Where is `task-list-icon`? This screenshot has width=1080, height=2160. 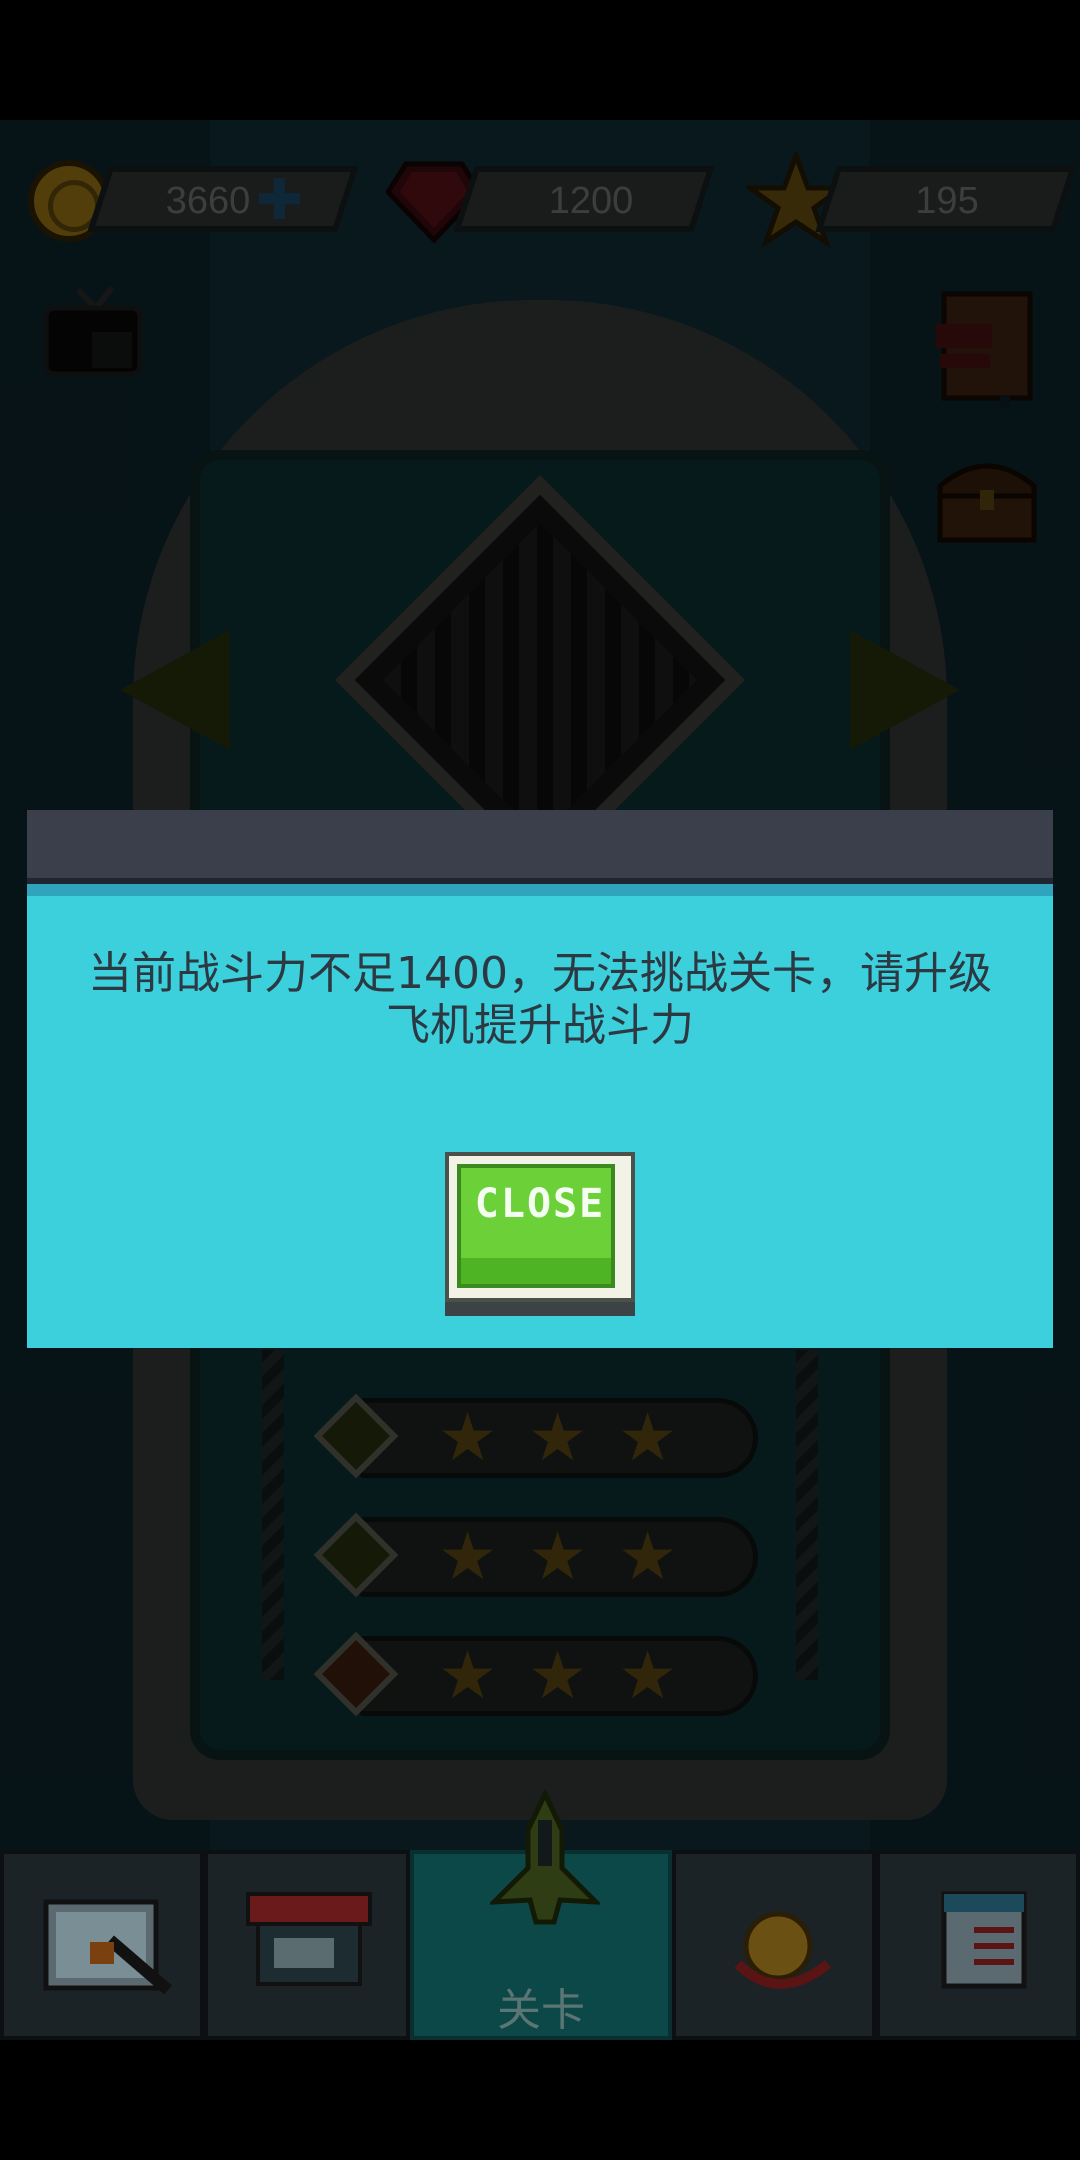 task-list-icon is located at coordinates (984, 1940).